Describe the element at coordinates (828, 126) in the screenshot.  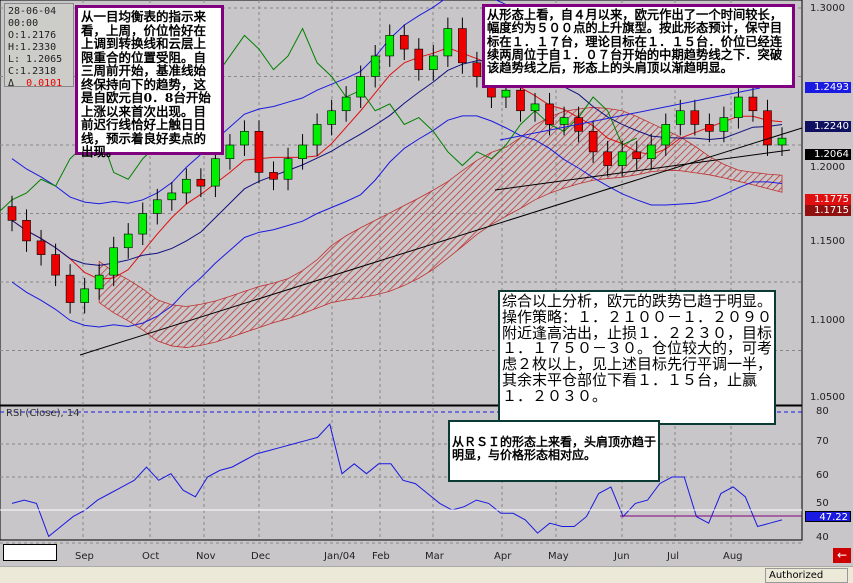
I see `price-tag-kijun: 1.2240` at that location.